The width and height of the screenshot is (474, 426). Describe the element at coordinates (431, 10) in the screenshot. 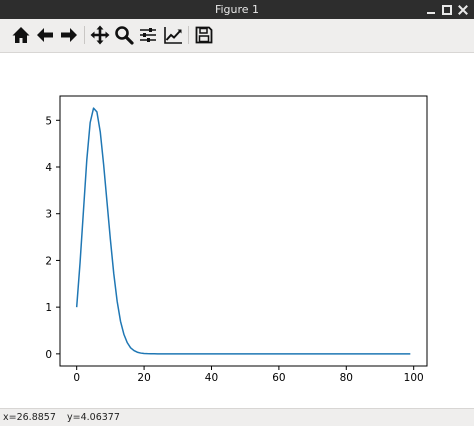

I see `minimize-icon` at that location.